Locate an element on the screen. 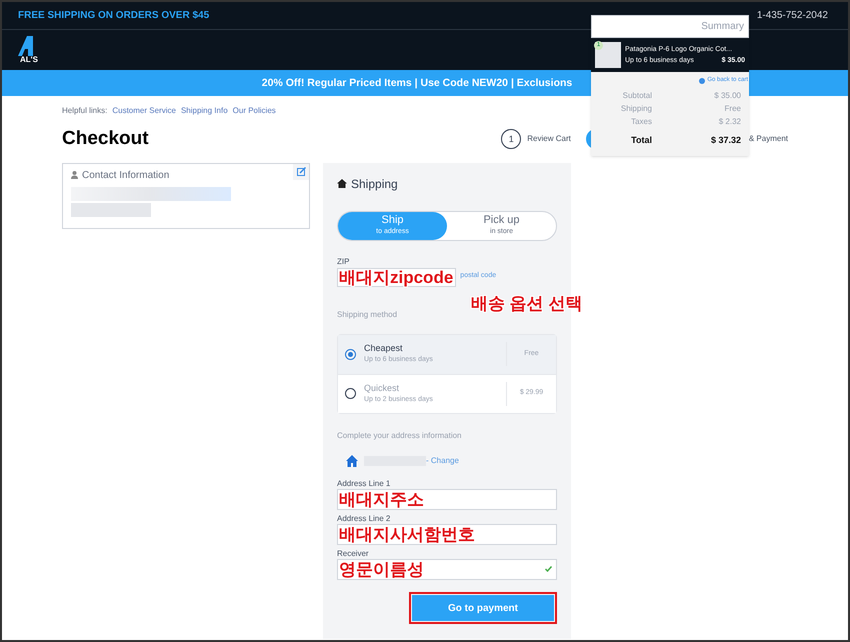 The width and height of the screenshot is (850, 642). person-icon is located at coordinates (74, 175).